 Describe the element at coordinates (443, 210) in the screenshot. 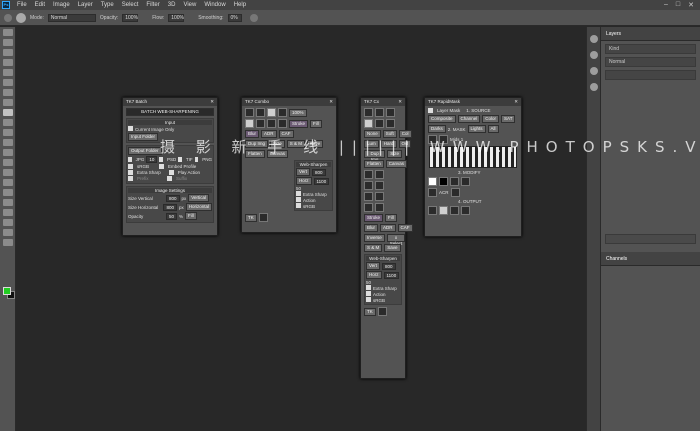

I see `output-brush-icon` at that location.